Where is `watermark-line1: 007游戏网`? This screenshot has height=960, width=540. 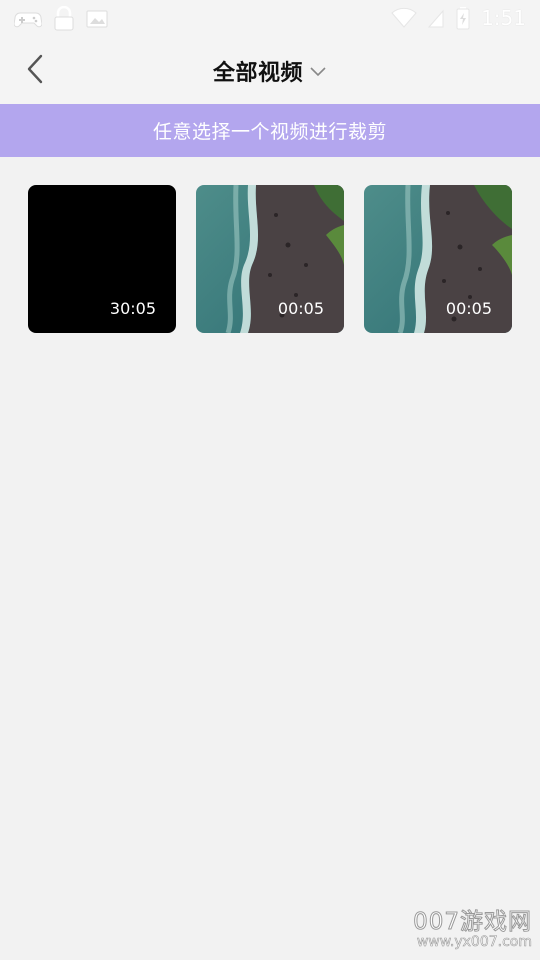
watermark-line1: 007游戏网 is located at coordinates (472, 922).